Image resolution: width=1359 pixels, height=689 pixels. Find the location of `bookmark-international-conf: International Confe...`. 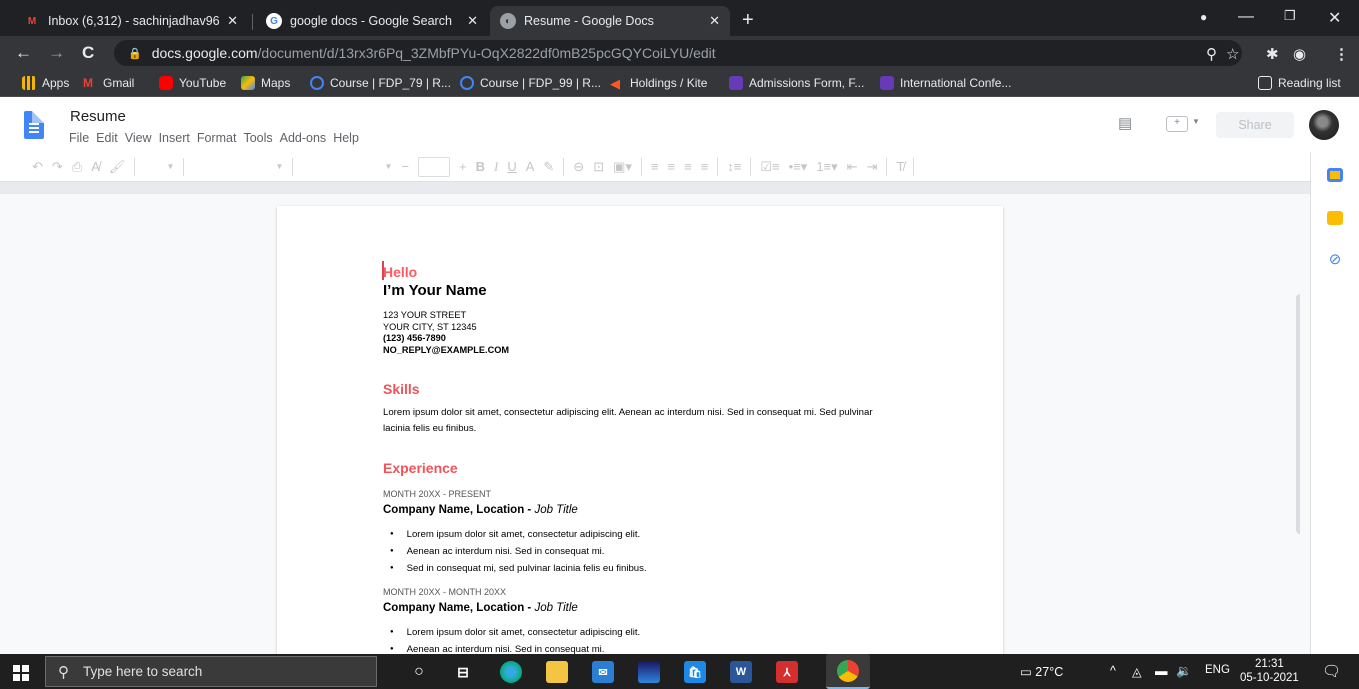

bookmark-international-conf: International Confe... is located at coordinates (945, 83).